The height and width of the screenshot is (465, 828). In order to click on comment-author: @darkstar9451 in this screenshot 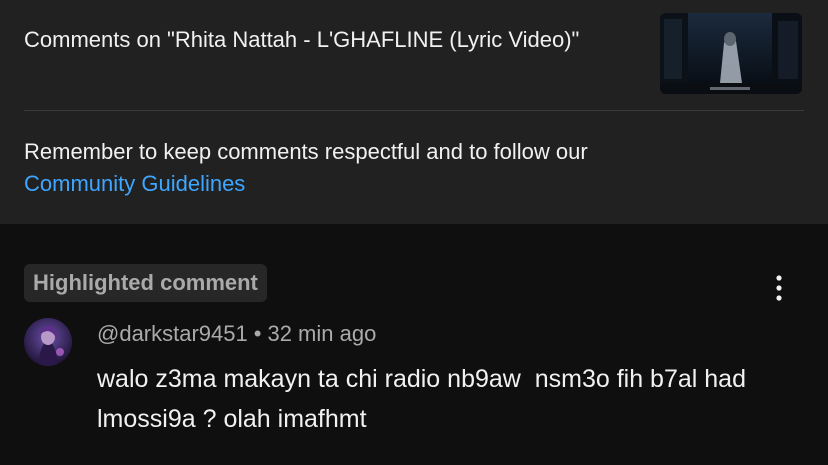, I will do `click(172, 333)`.